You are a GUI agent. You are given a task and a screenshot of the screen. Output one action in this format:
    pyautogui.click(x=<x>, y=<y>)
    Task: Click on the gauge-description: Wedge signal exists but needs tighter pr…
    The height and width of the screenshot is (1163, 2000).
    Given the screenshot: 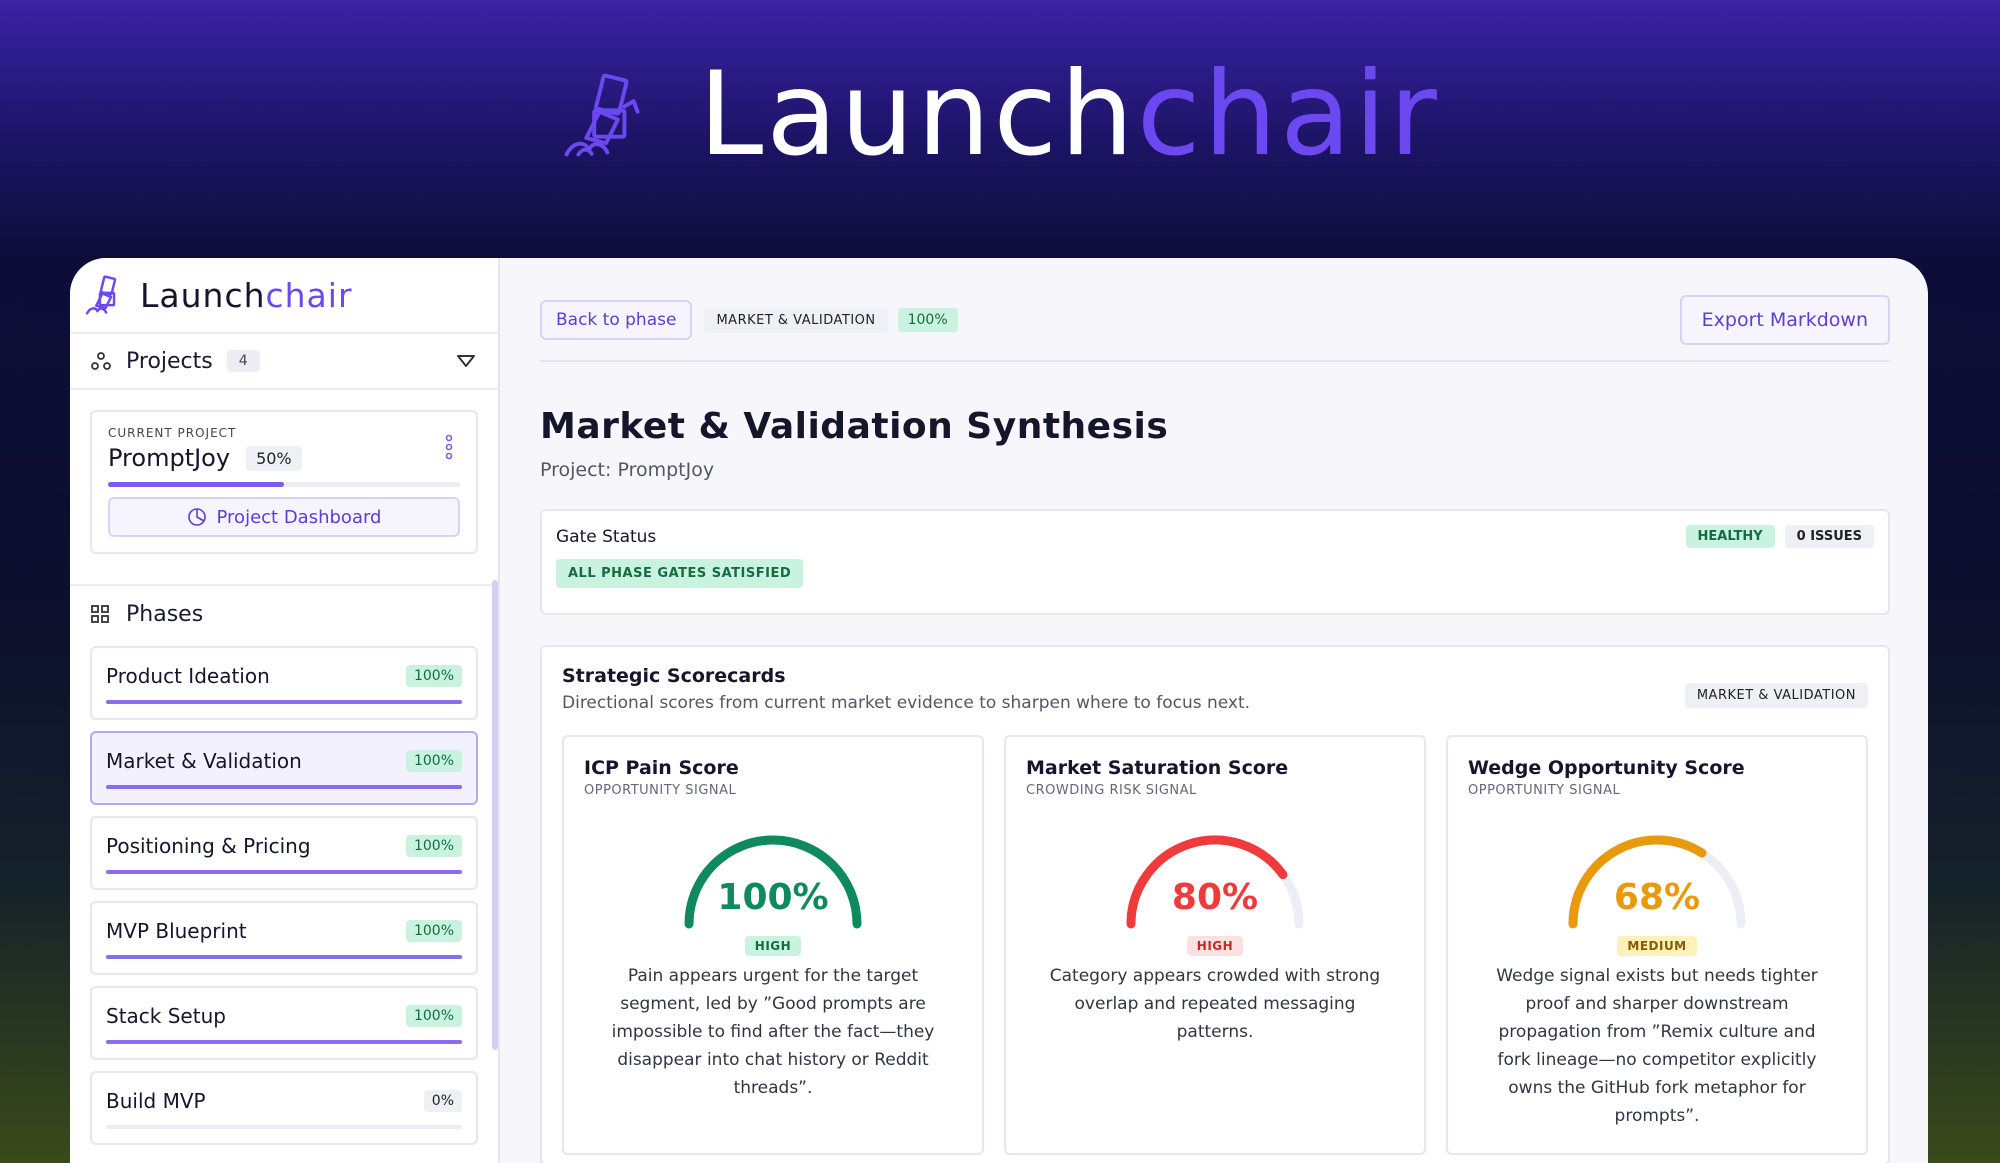 What is the action you would take?
    pyautogui.click(x=1657, y=1046)
    